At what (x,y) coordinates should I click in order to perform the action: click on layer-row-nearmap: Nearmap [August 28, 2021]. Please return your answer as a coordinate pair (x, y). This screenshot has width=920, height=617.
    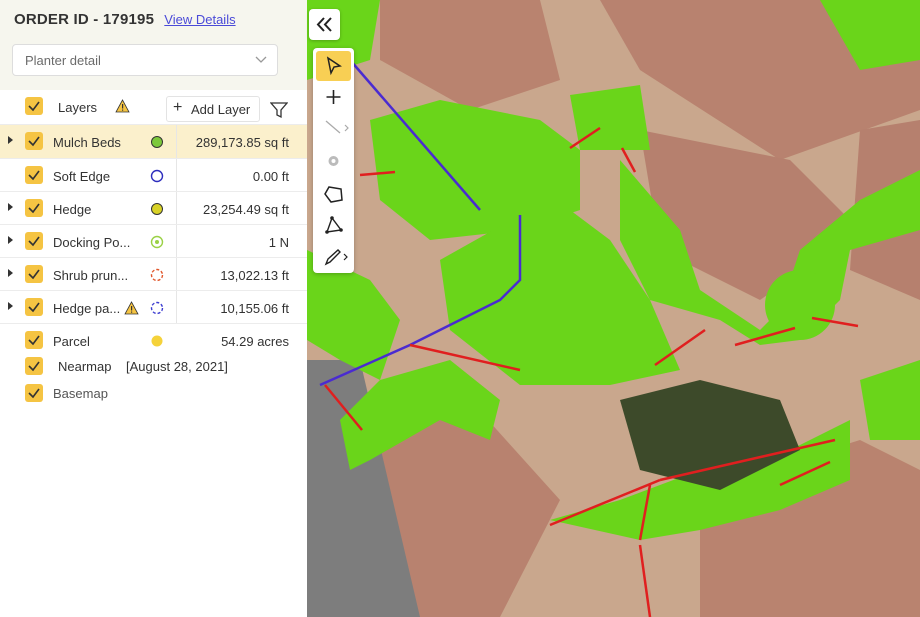
    Looking at the image, I should click on (153, 366).